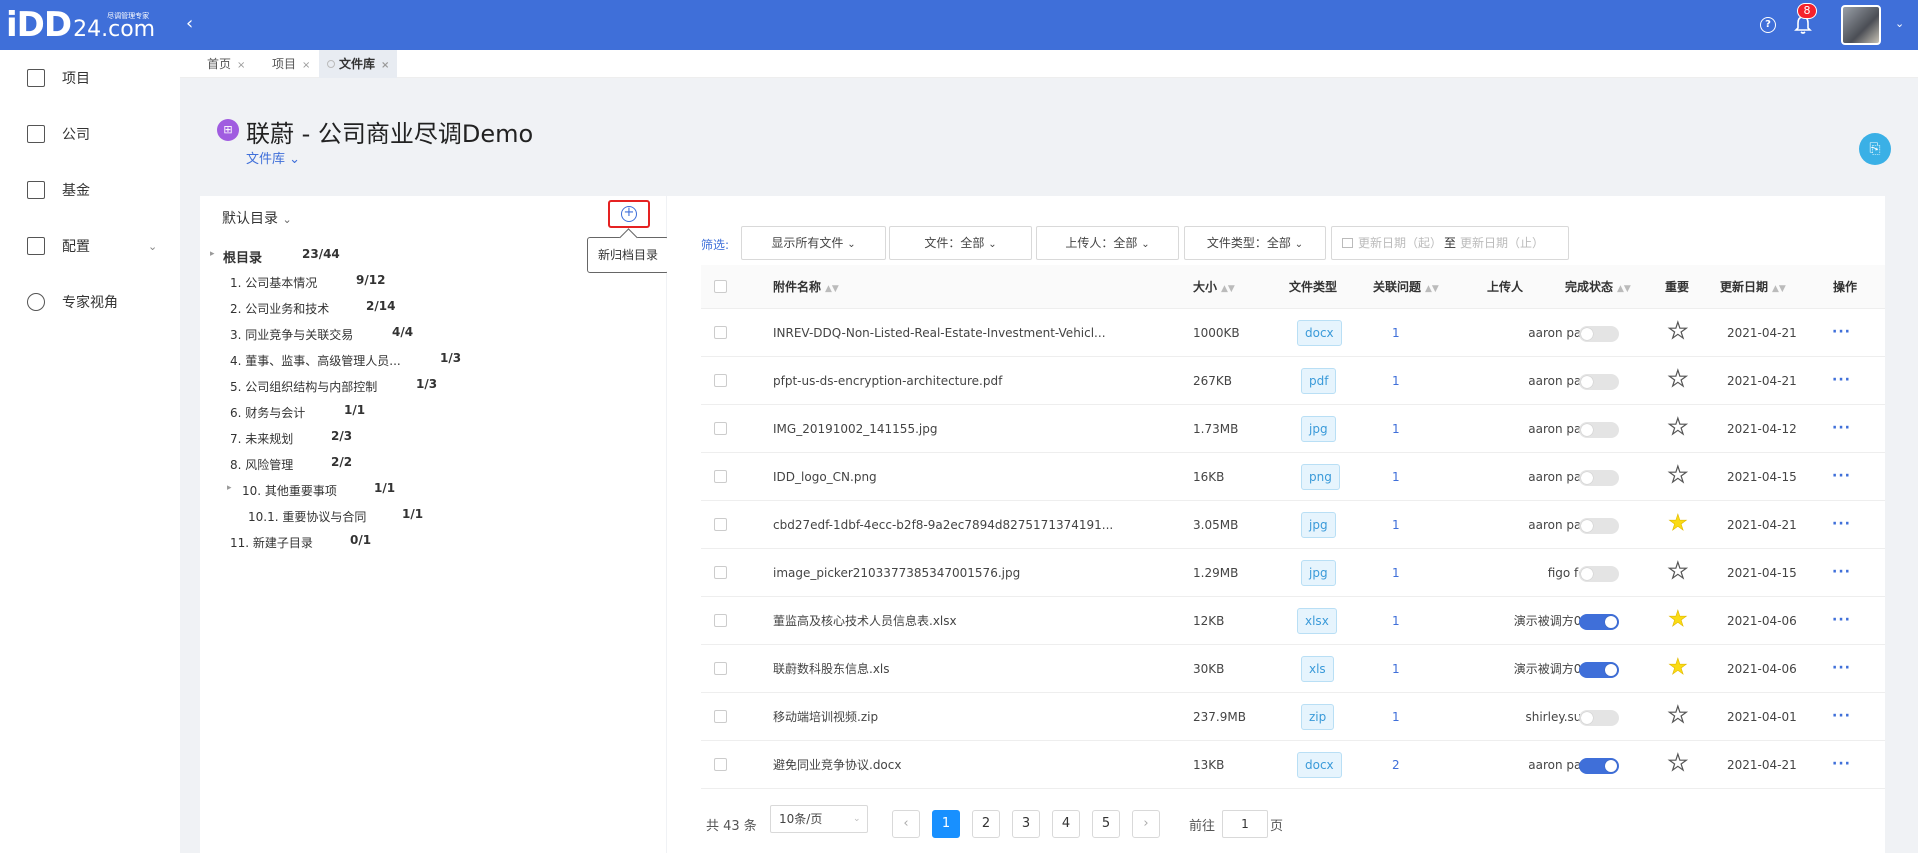 The image size is (1918, 853). What do you see at coordinates (433, 516) in the screenshot?
I see `tree-node: 10.1. 重要协议与合同 1/1` at bounding box center [433, 516].